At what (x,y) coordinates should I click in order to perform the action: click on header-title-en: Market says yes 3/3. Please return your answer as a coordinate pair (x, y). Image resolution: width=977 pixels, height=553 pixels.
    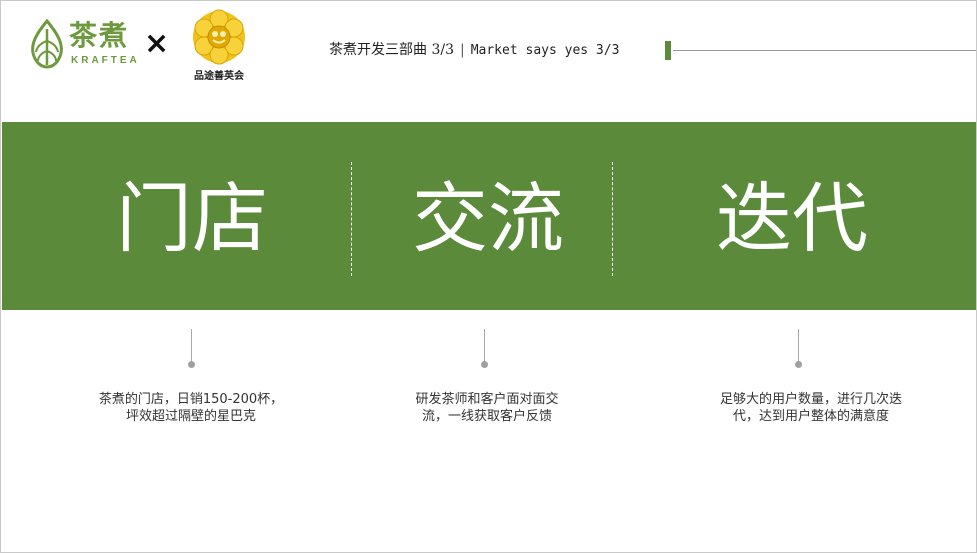
    Looking at the image, I should click on (545, 50).